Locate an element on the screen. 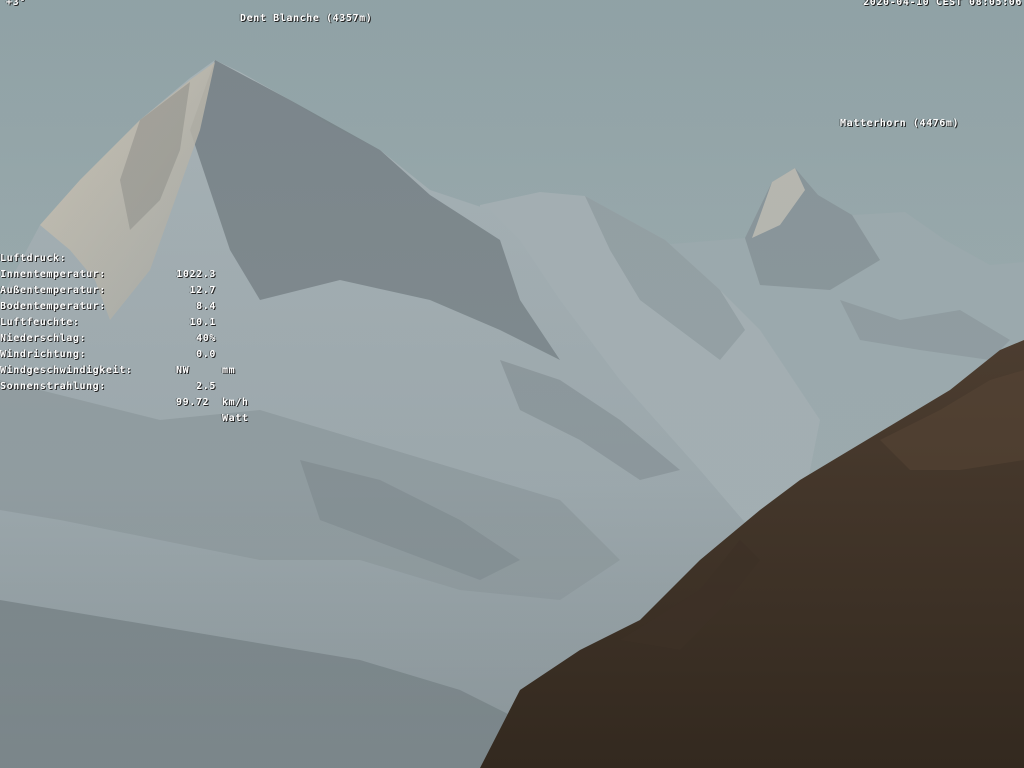 Image resolution: width=1024 pixels, height=768 pixels. weather-row-solar-radiation: Sonnenstrahlung: 99.72 Watt is located at coordinates (124, 393).